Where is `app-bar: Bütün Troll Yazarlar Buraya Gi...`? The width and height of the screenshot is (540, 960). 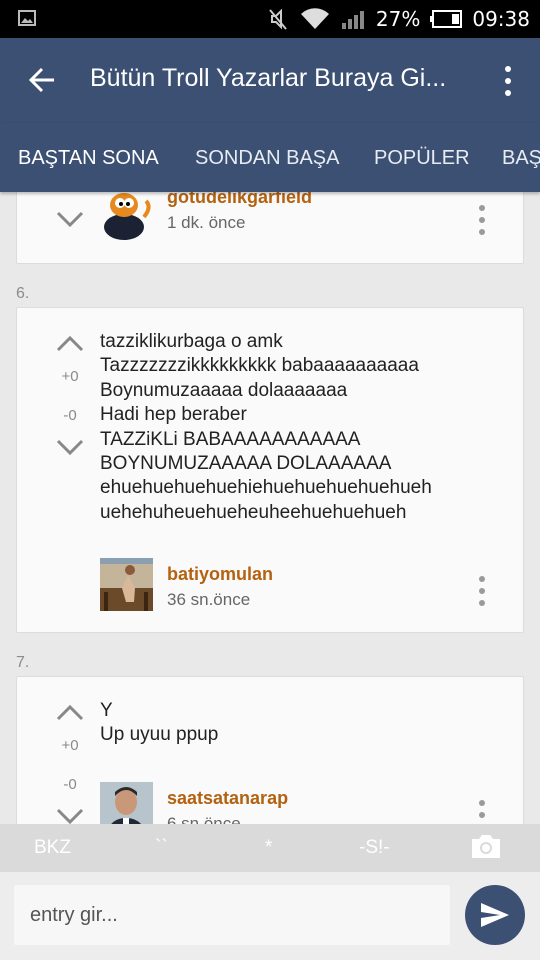 app-bar: Bütün Troll Yazarlar Buraya Gi... is located at coordinates (270, 80).